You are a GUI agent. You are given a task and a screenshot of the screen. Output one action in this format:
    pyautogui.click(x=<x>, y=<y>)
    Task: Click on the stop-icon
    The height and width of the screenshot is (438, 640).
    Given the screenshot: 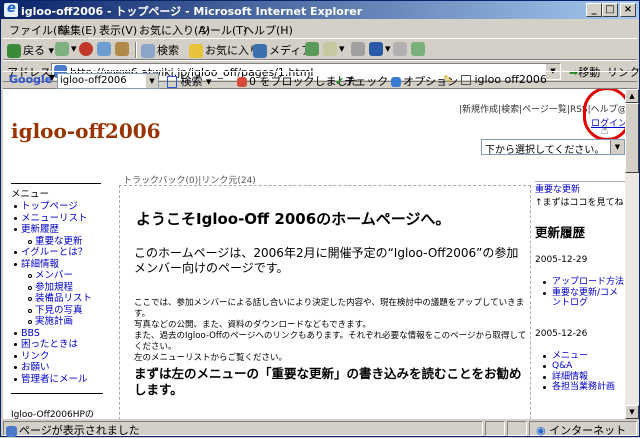 What is the action you would take?
    pyautogui.click(x=86, y=49)
    